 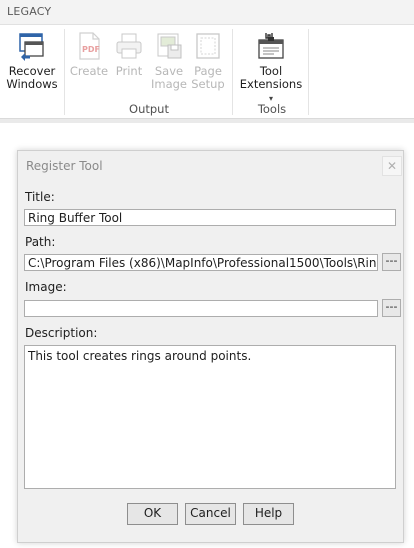 I want to click on title-label: Title:, so click(x=40, y=197).